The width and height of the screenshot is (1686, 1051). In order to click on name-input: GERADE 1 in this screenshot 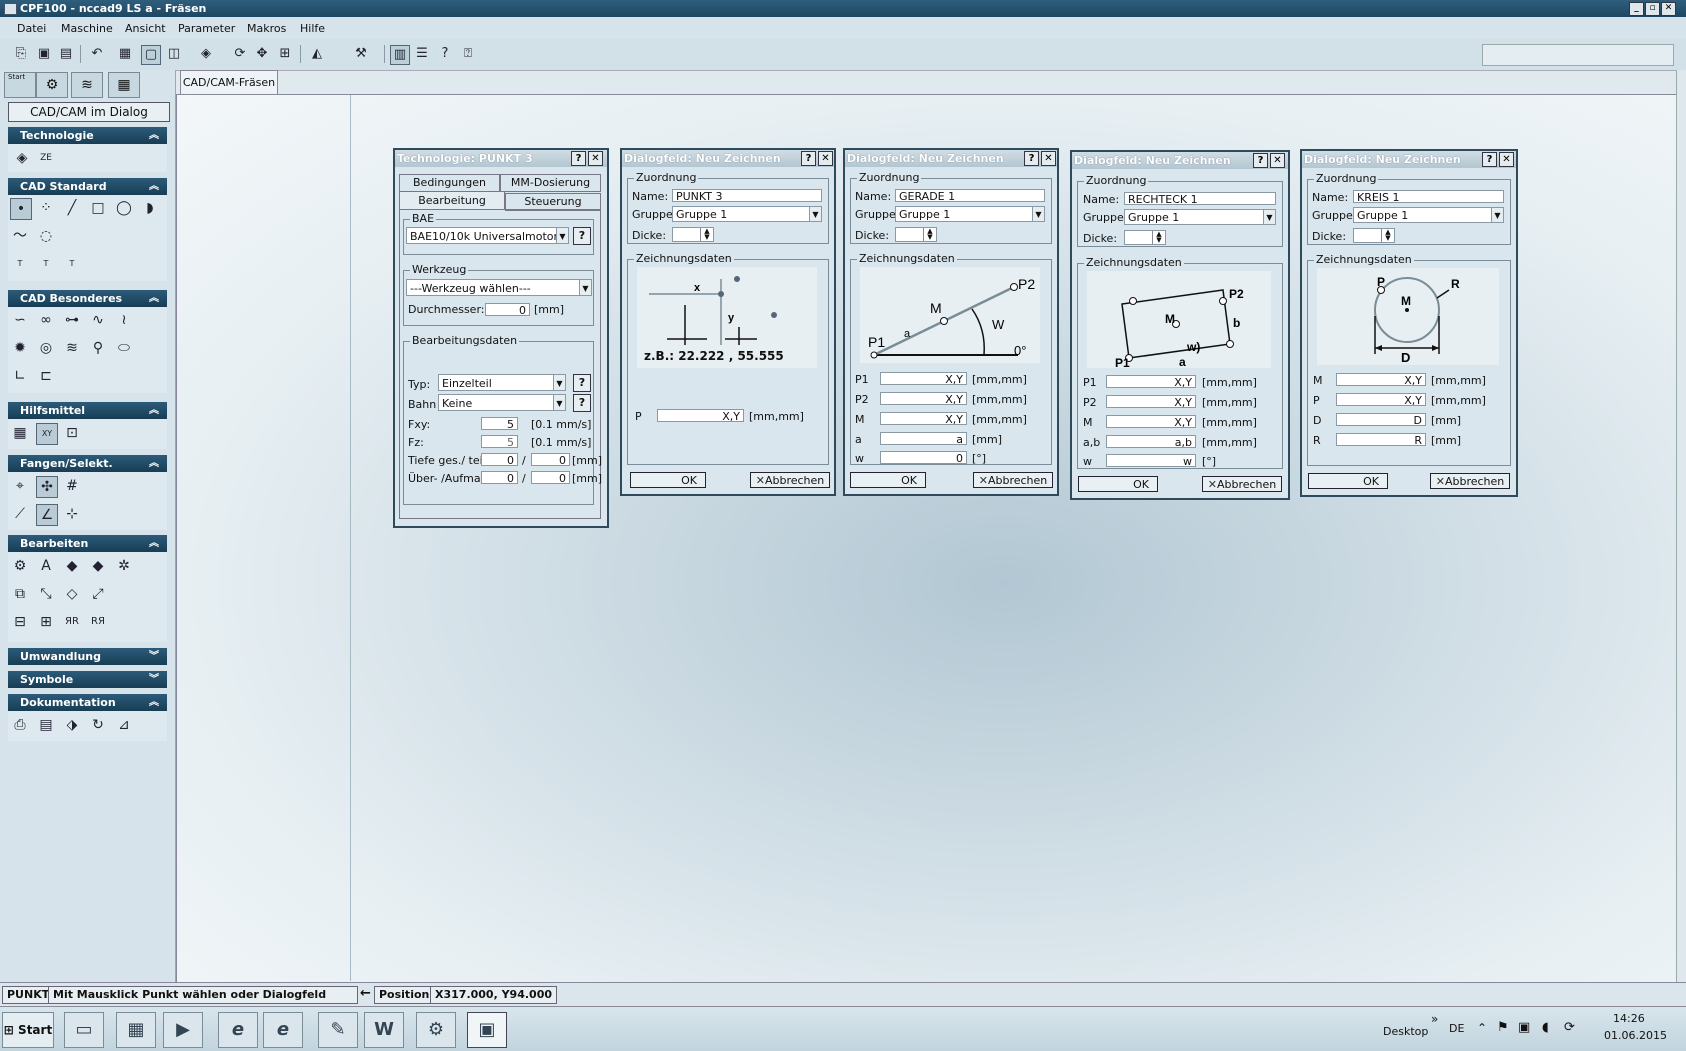, I will do `click(970, 195)`.